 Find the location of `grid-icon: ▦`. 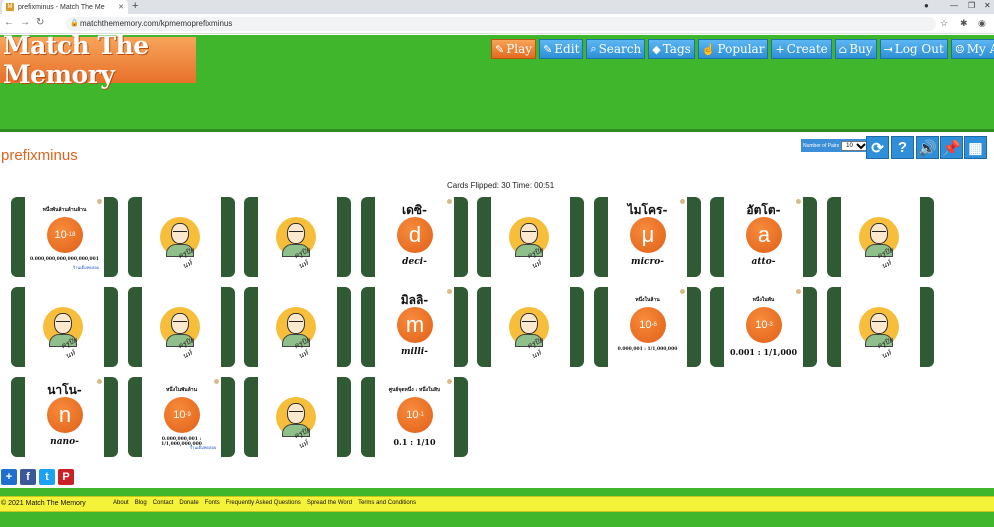

grid-icon: ▦ is located at coordinates (975, 148).